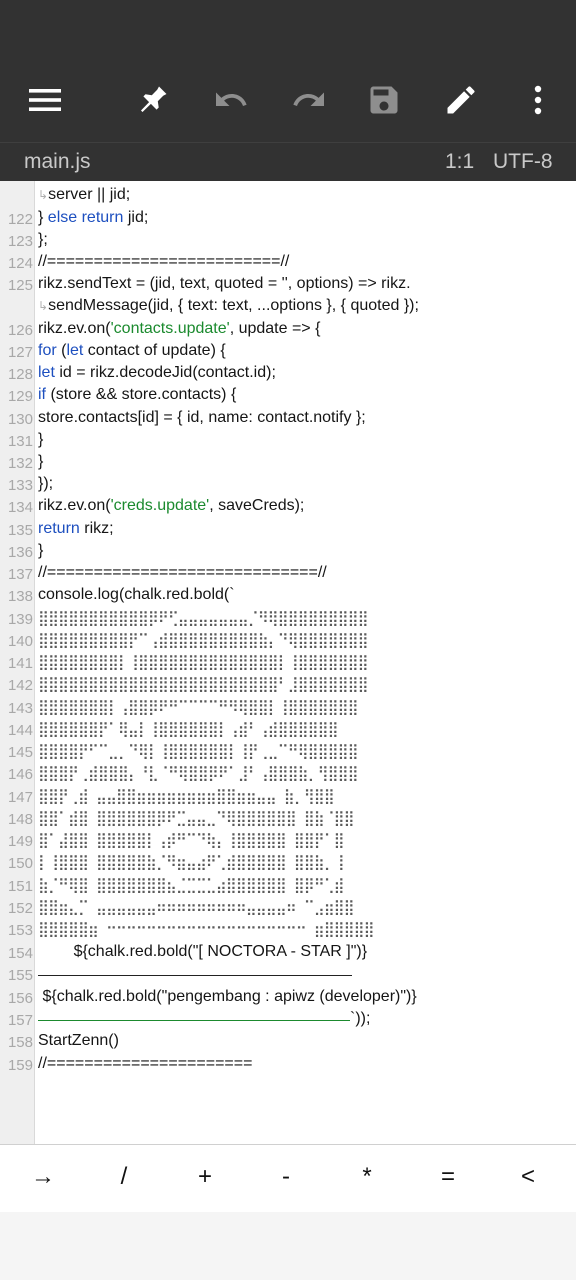 This screenshot has width=576, height=1280. What do you see at coordinates (20, 285) in the screenshot?
I see `line-number: 125` at bounding box center [20, 285].